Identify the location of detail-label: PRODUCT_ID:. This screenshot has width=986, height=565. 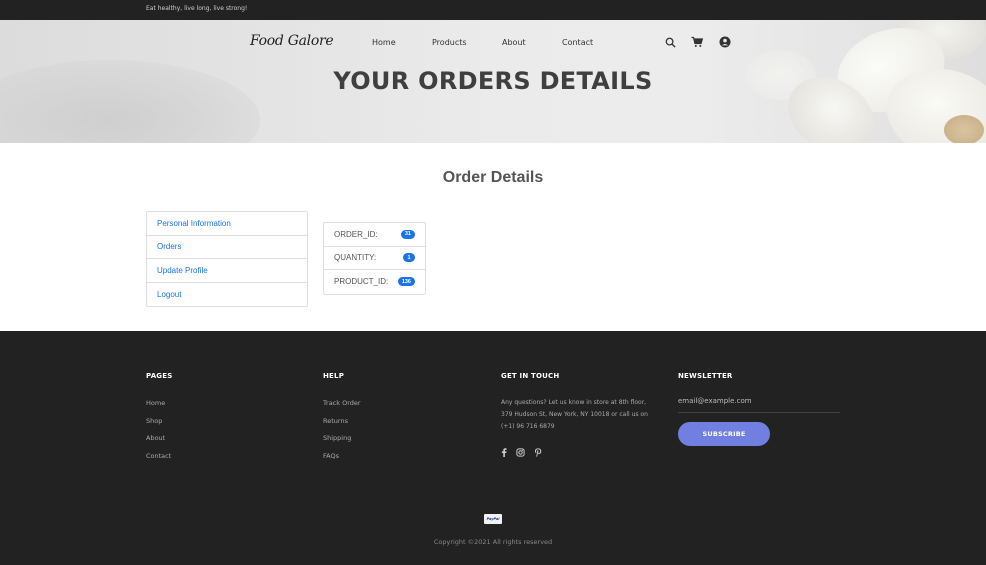
(361, 282).